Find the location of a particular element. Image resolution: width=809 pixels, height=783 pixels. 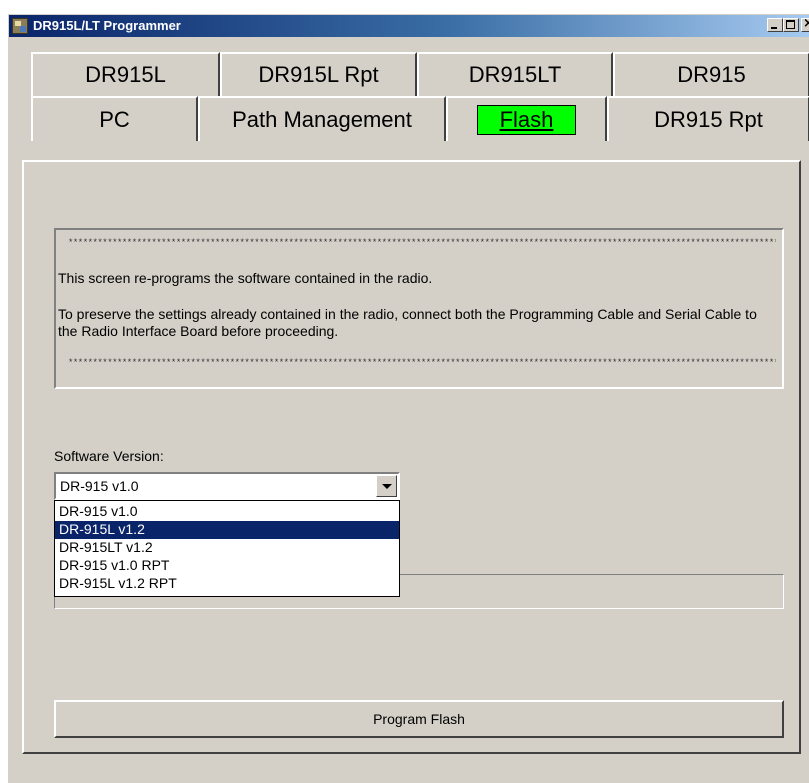

software-version-value: DR-915 v1.0 is located at coordinates (99, 486).